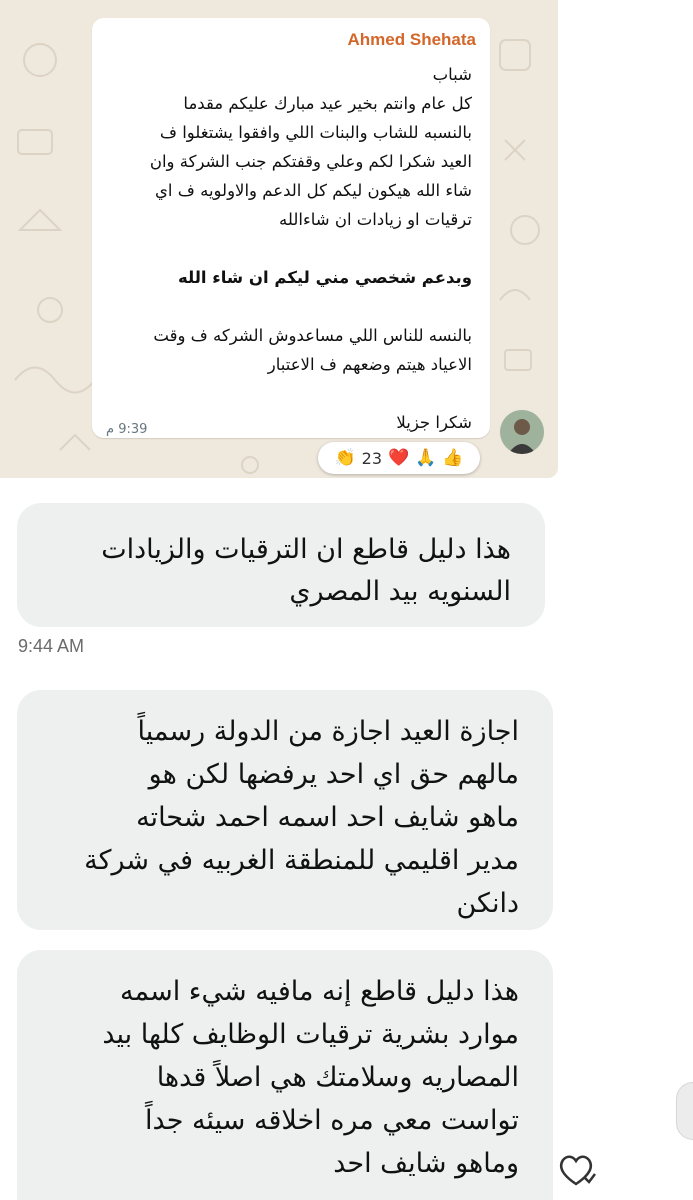 The image size is (693, 1200). I want to click on message-line: ترقيات او زيادات ان شاءالله, so click(375, 219).